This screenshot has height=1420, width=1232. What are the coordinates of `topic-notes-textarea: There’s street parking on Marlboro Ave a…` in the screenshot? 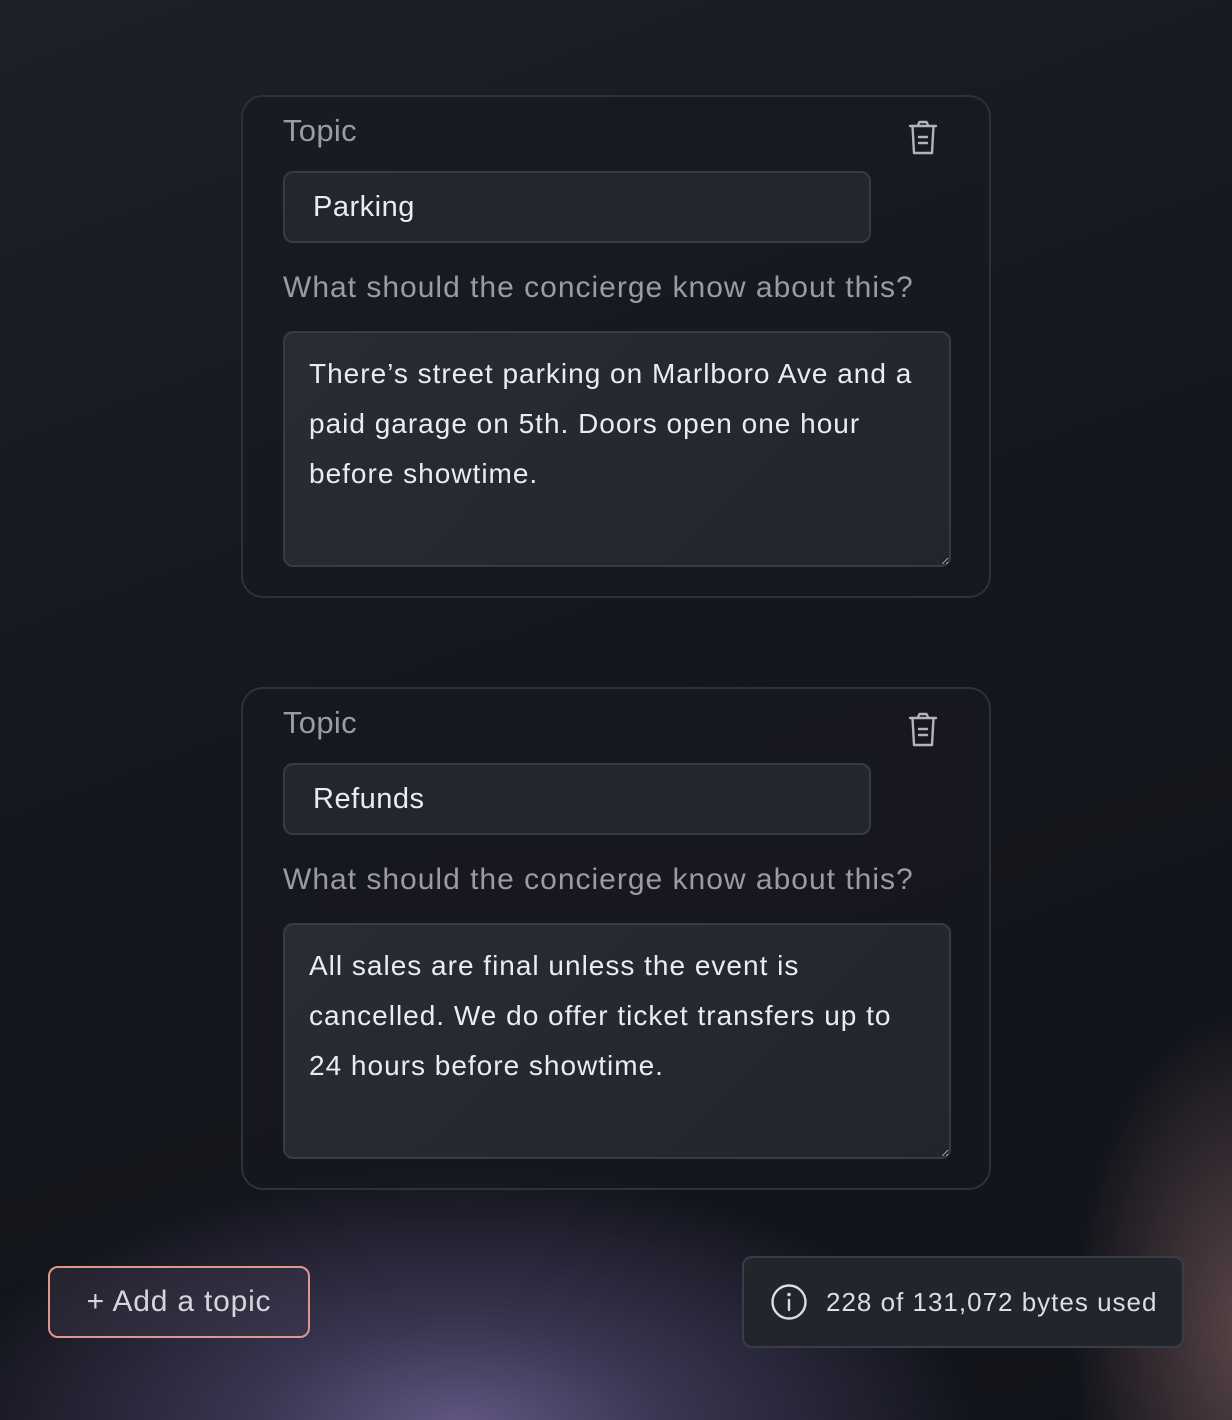 It's located at (617, 449).